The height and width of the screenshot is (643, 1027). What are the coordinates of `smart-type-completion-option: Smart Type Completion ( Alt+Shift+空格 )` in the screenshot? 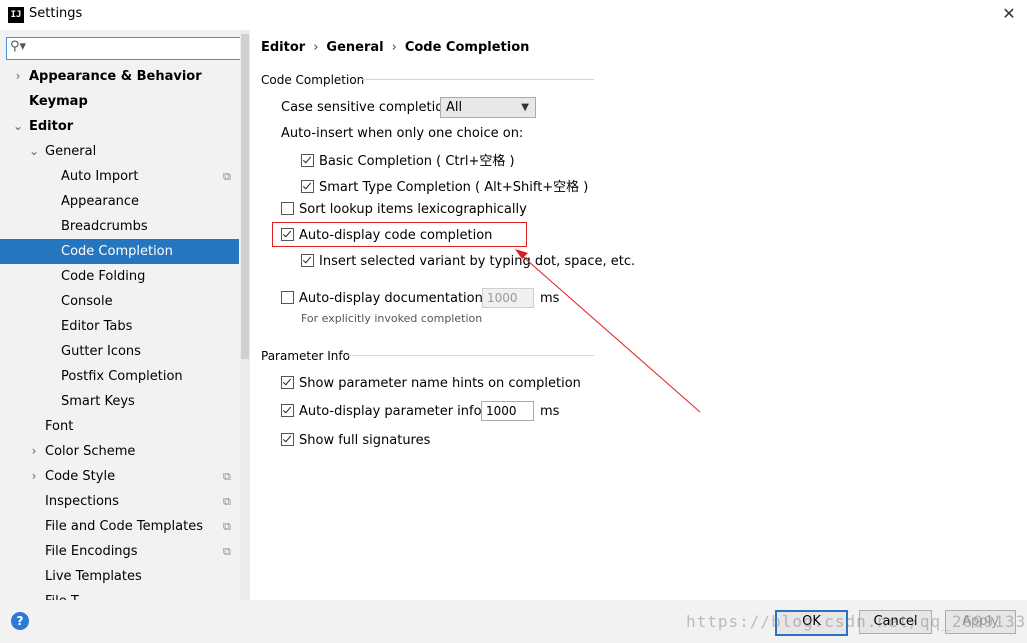 It's located at (444, 185).